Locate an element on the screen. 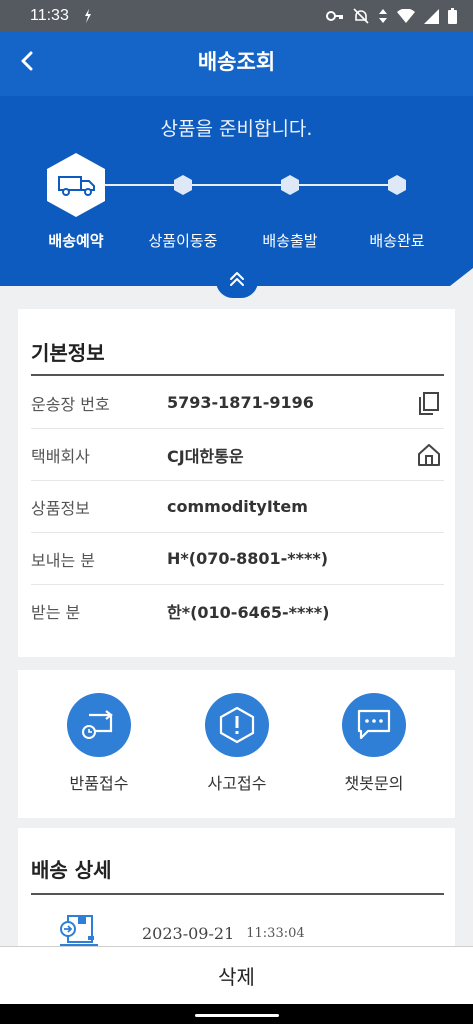  key-icon is located at coordinates (335, 16).